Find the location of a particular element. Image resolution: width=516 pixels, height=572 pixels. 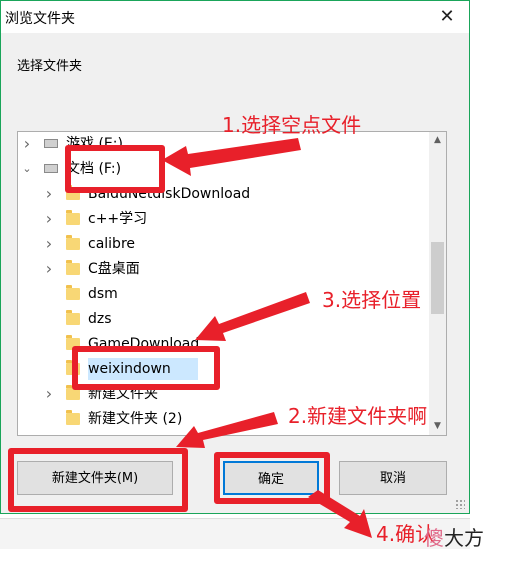

annotation-step3: 3.选择位置 is located at coordinates (372, 300).